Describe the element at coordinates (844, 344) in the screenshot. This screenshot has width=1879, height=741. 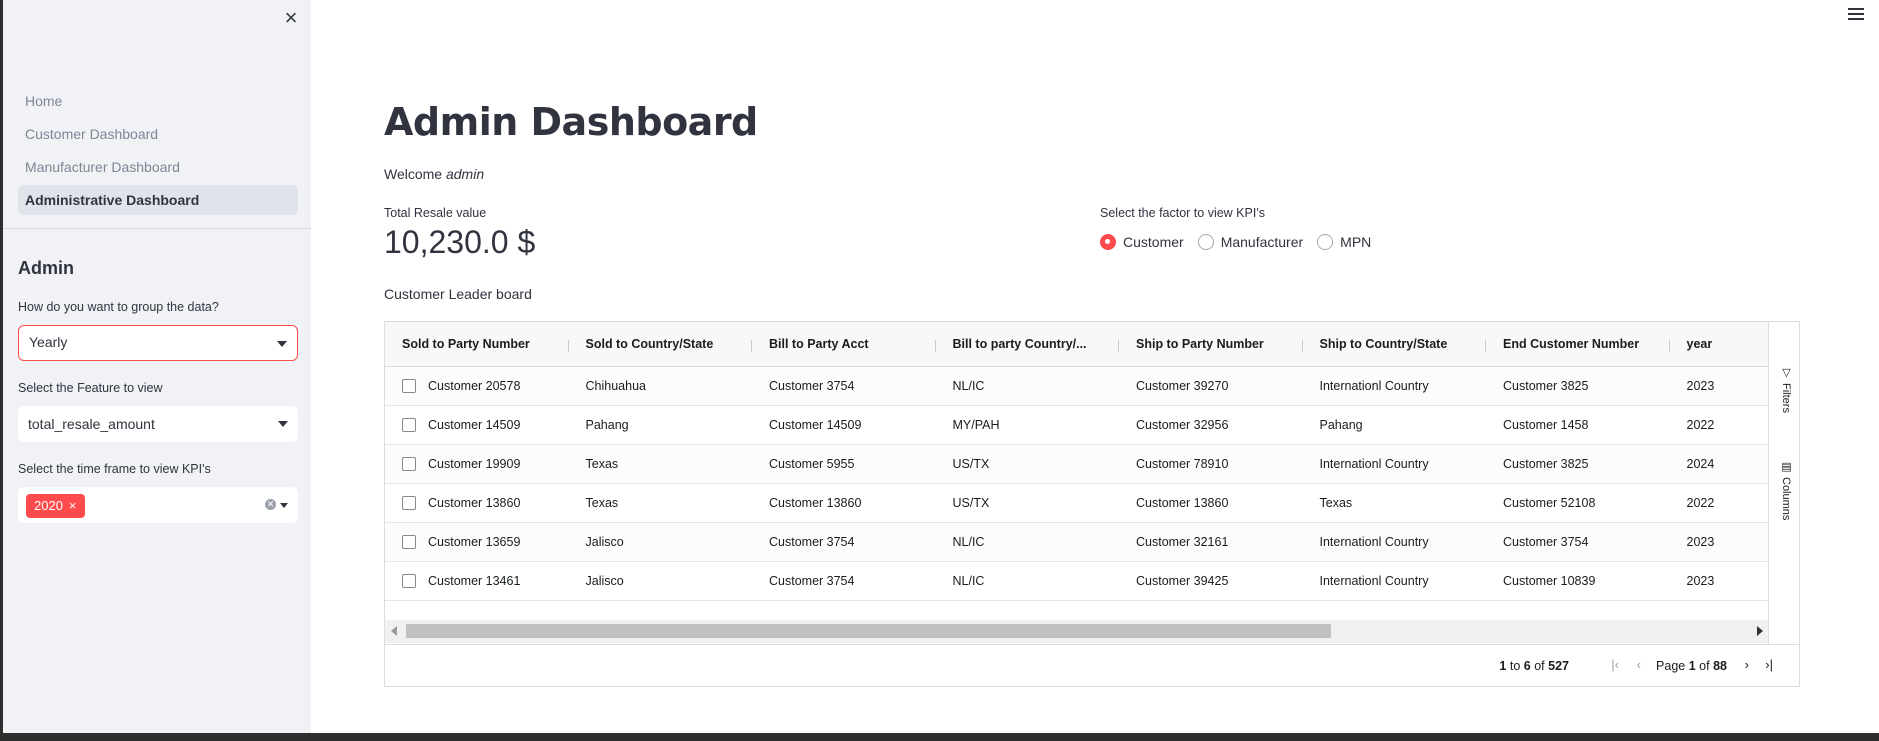
I see `column-header-bill-to-party-acct: Bill to Party Acct` at that location.